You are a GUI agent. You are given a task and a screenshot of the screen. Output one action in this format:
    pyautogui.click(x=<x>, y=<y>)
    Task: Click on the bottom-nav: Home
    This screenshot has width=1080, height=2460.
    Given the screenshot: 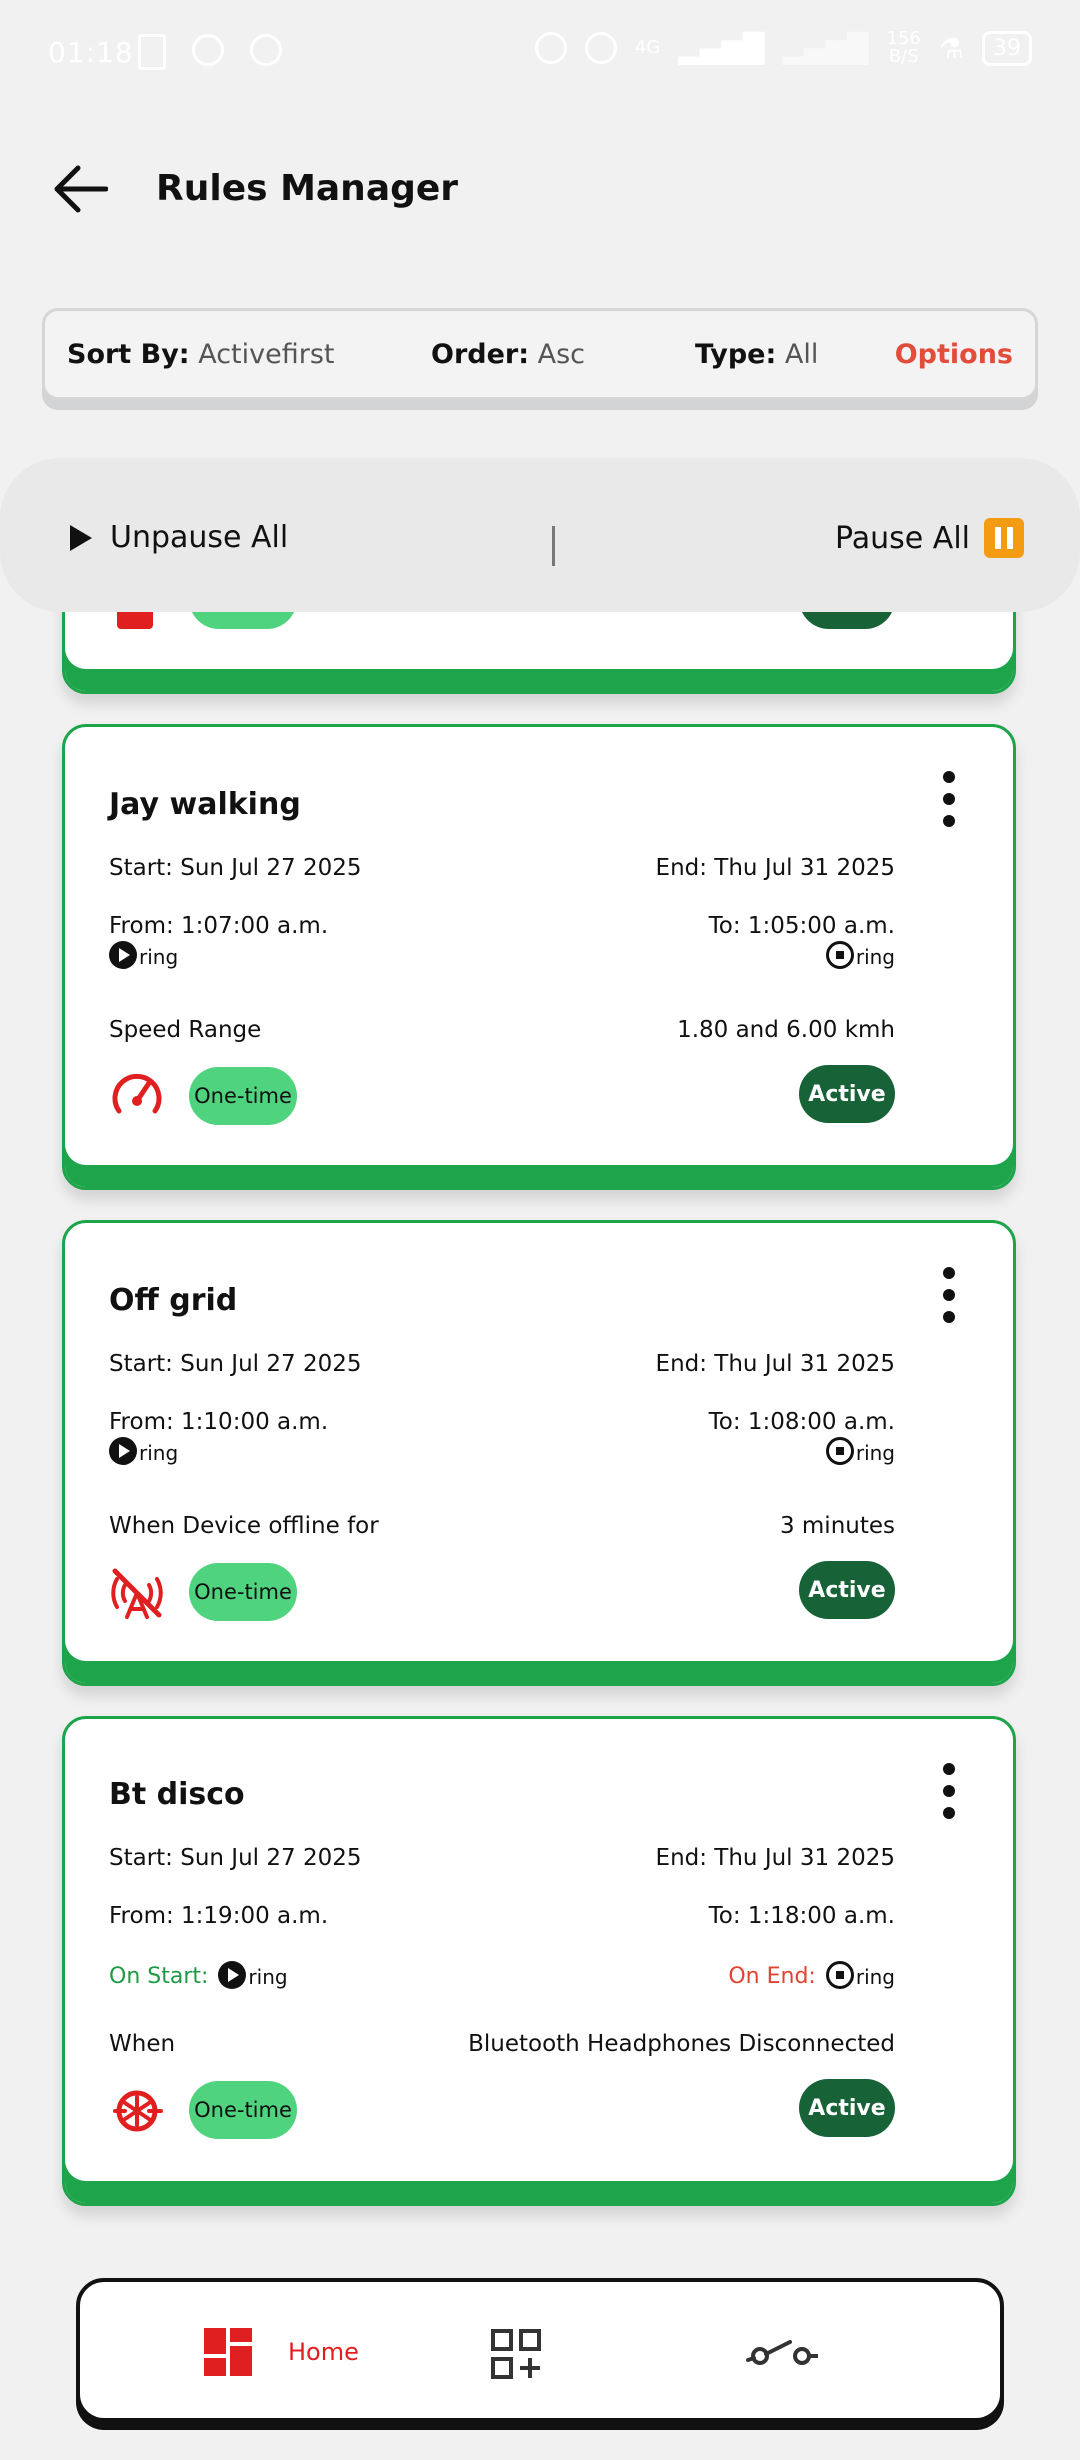 What is the action you would take?
    pyautogui.click(x=540, y=2350)
    